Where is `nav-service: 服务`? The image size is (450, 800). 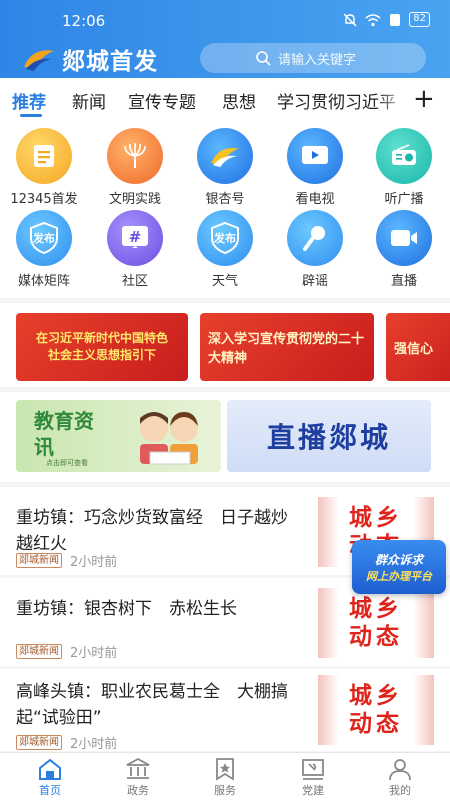 nav-service: 服务 is located at coordinates (225, 777).